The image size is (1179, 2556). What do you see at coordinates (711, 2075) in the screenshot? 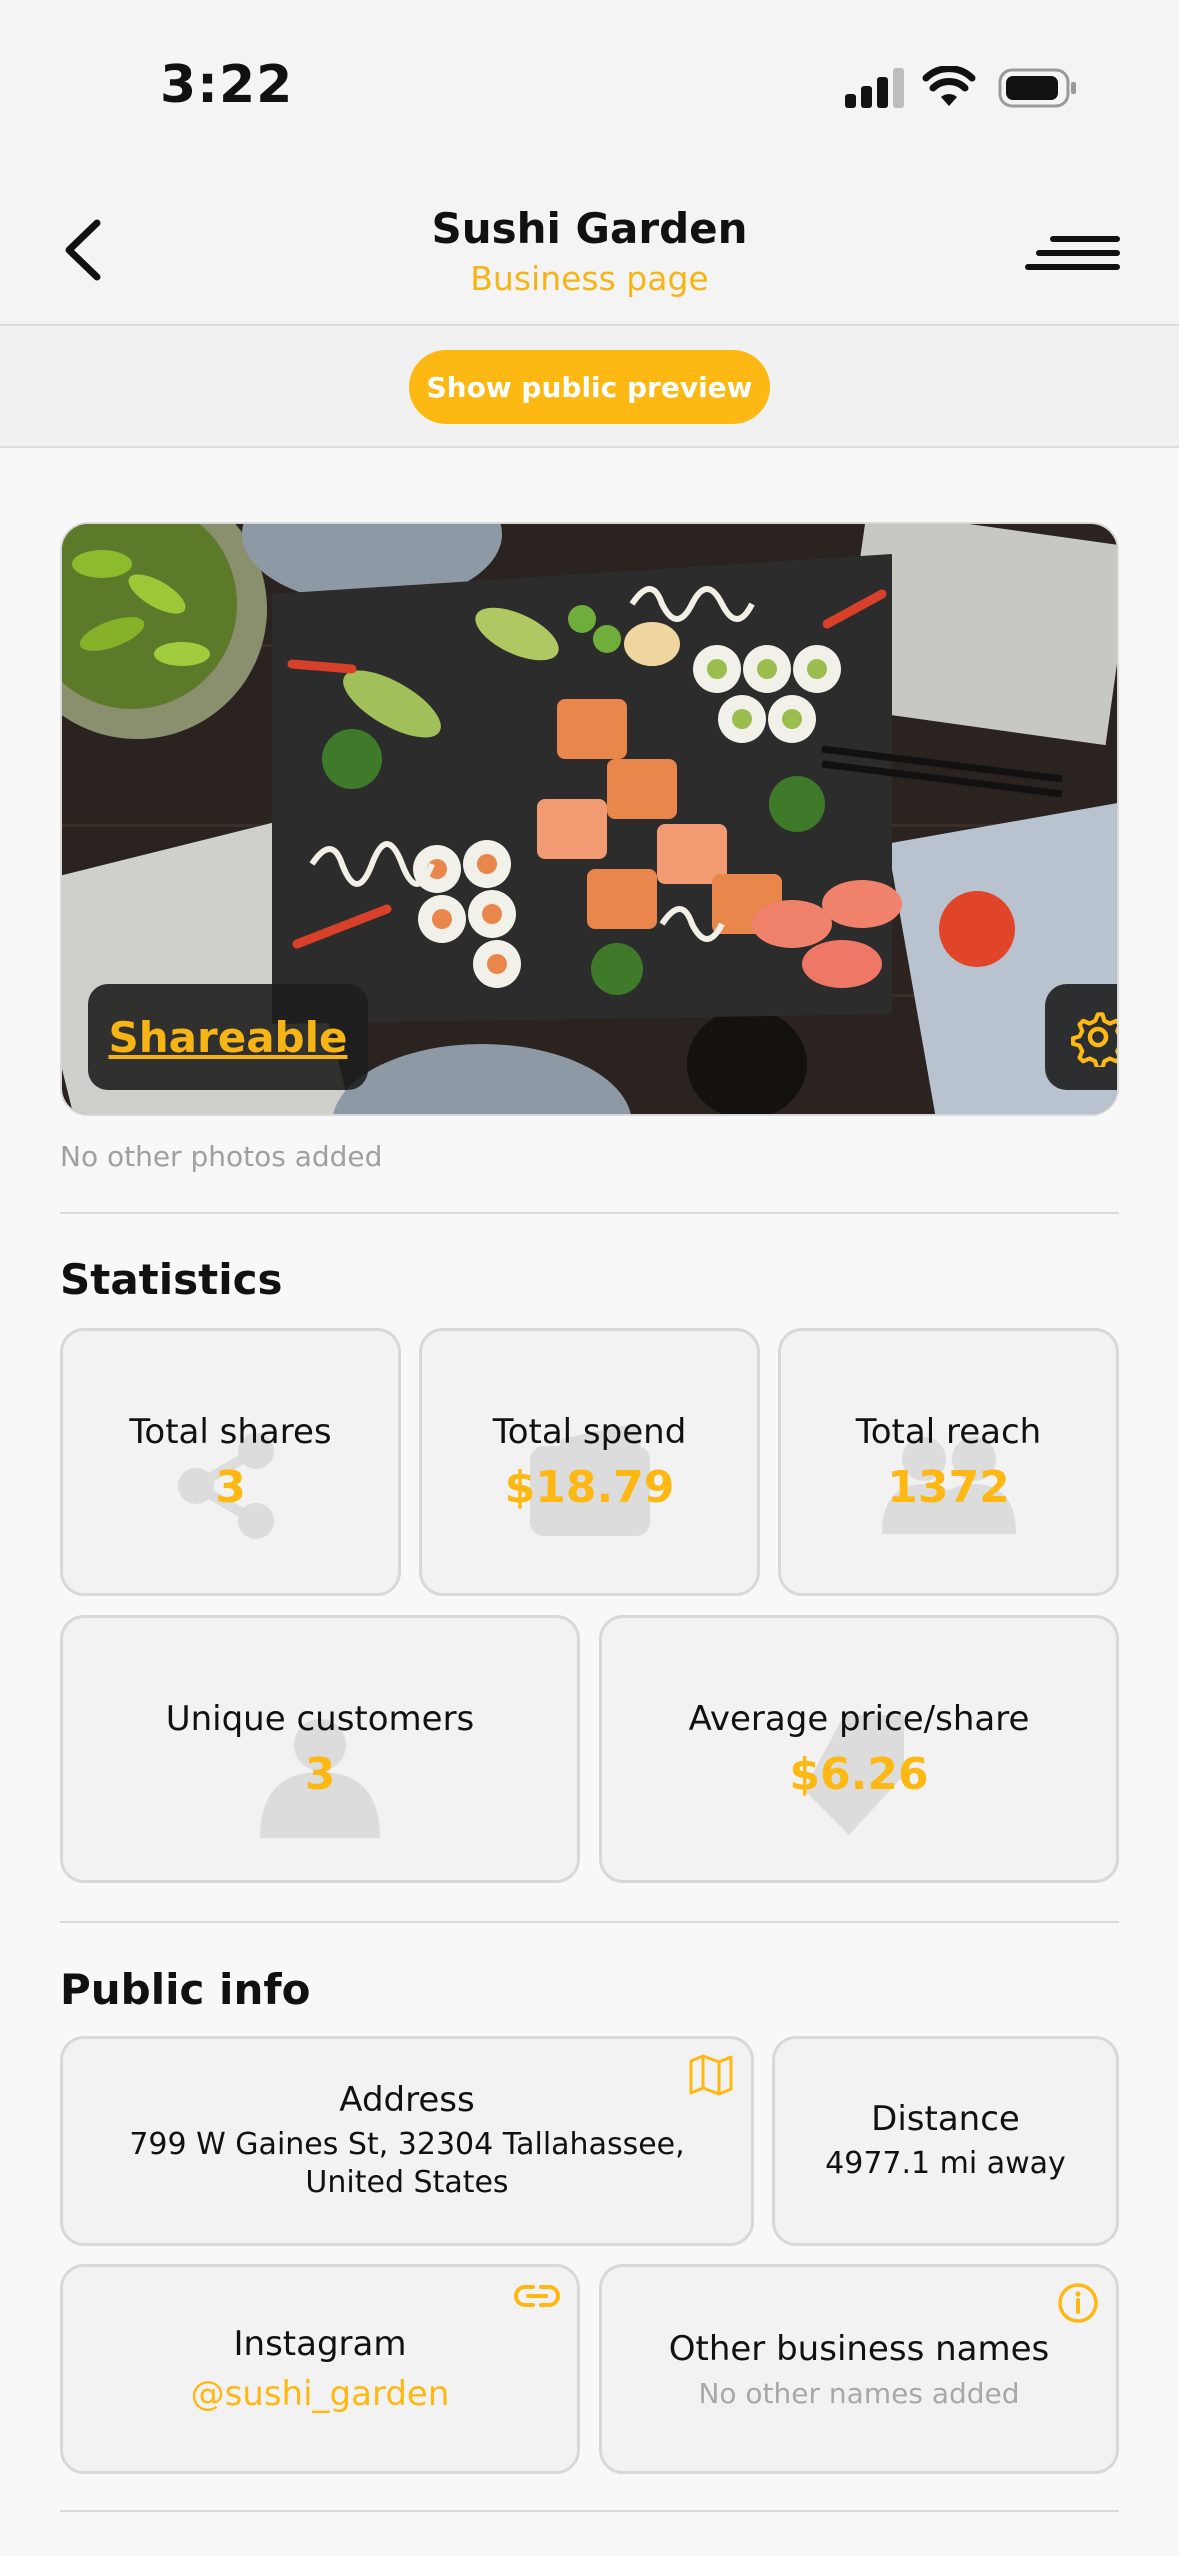
I see `map-icon` at bounding box center [711, 2075].